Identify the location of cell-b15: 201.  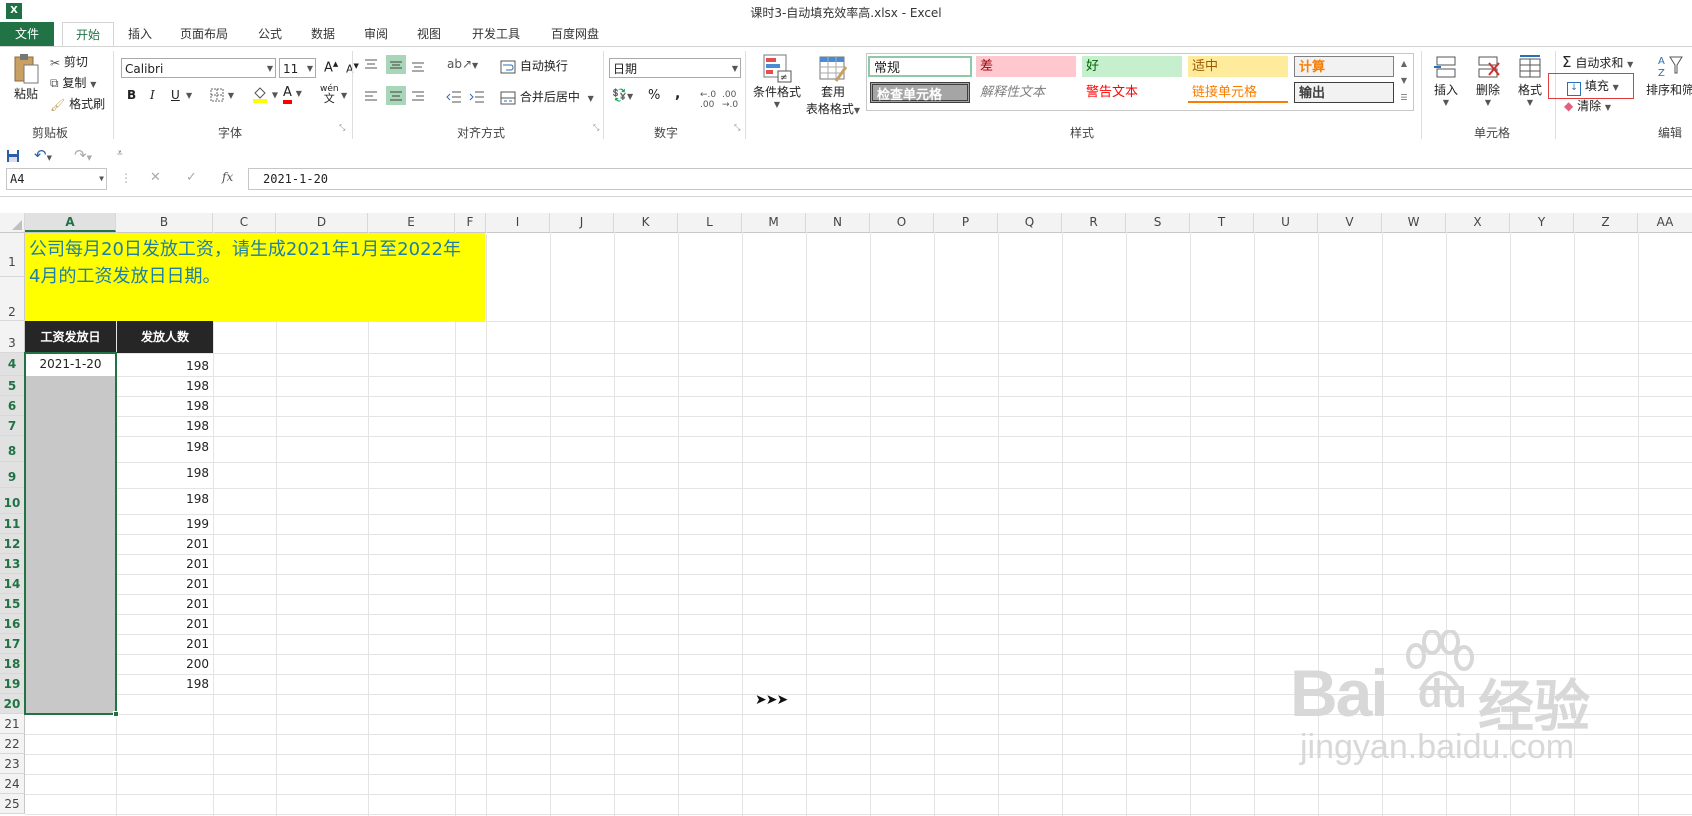
(163, 604).